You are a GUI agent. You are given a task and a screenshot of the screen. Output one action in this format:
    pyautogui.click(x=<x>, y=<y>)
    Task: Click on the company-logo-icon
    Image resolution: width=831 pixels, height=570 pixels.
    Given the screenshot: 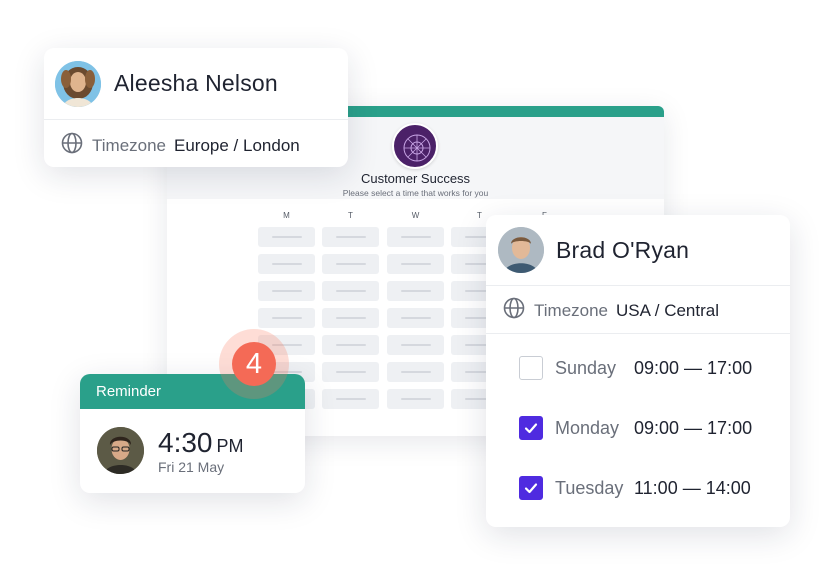 What is the action you would take?
    pyautogui.click(x=415, y=146)
    